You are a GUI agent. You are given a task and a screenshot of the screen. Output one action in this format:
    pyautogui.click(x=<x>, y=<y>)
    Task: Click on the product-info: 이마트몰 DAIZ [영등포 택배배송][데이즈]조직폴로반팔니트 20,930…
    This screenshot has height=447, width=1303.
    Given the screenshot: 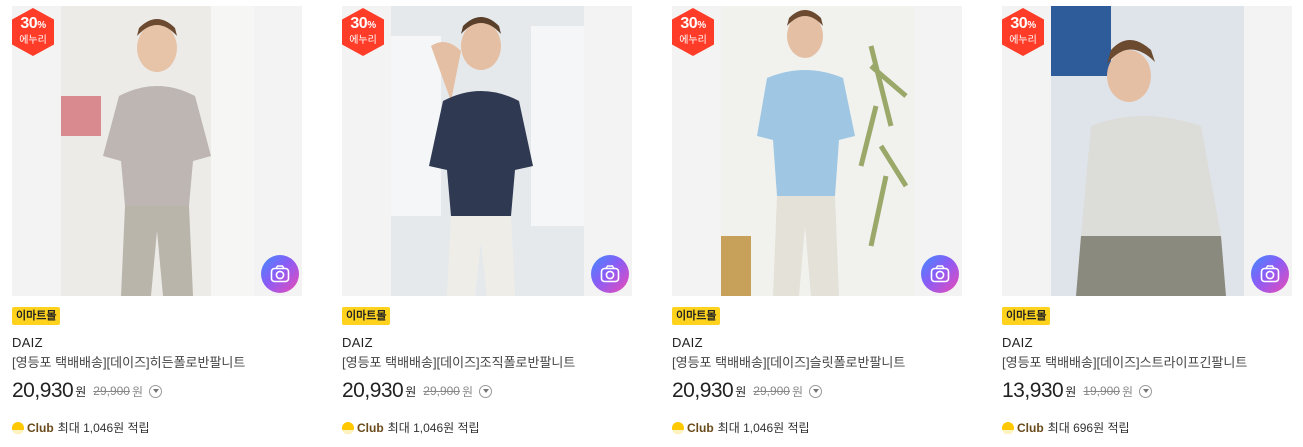 What is the action you would take?
    pyautogui.click(x=487, y=365)
    